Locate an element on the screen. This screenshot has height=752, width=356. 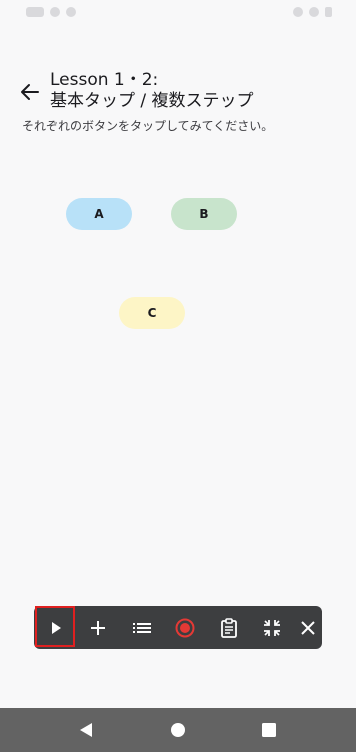
plus-icon is located at coordinates (98, 627).